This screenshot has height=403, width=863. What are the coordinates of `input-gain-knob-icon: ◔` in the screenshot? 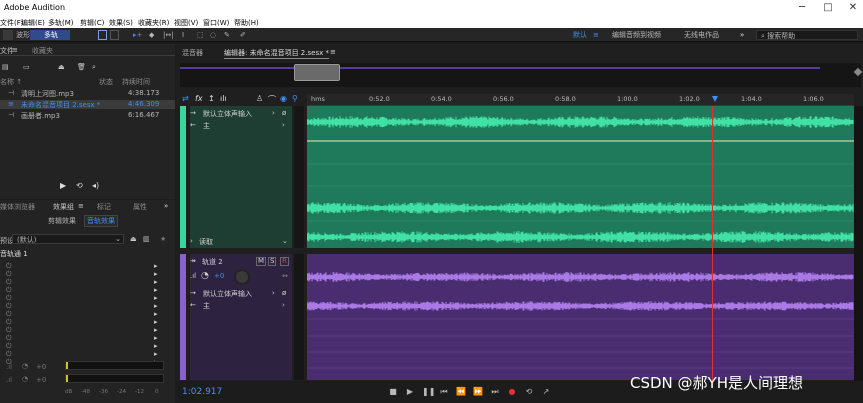 It's located at (25, 366).